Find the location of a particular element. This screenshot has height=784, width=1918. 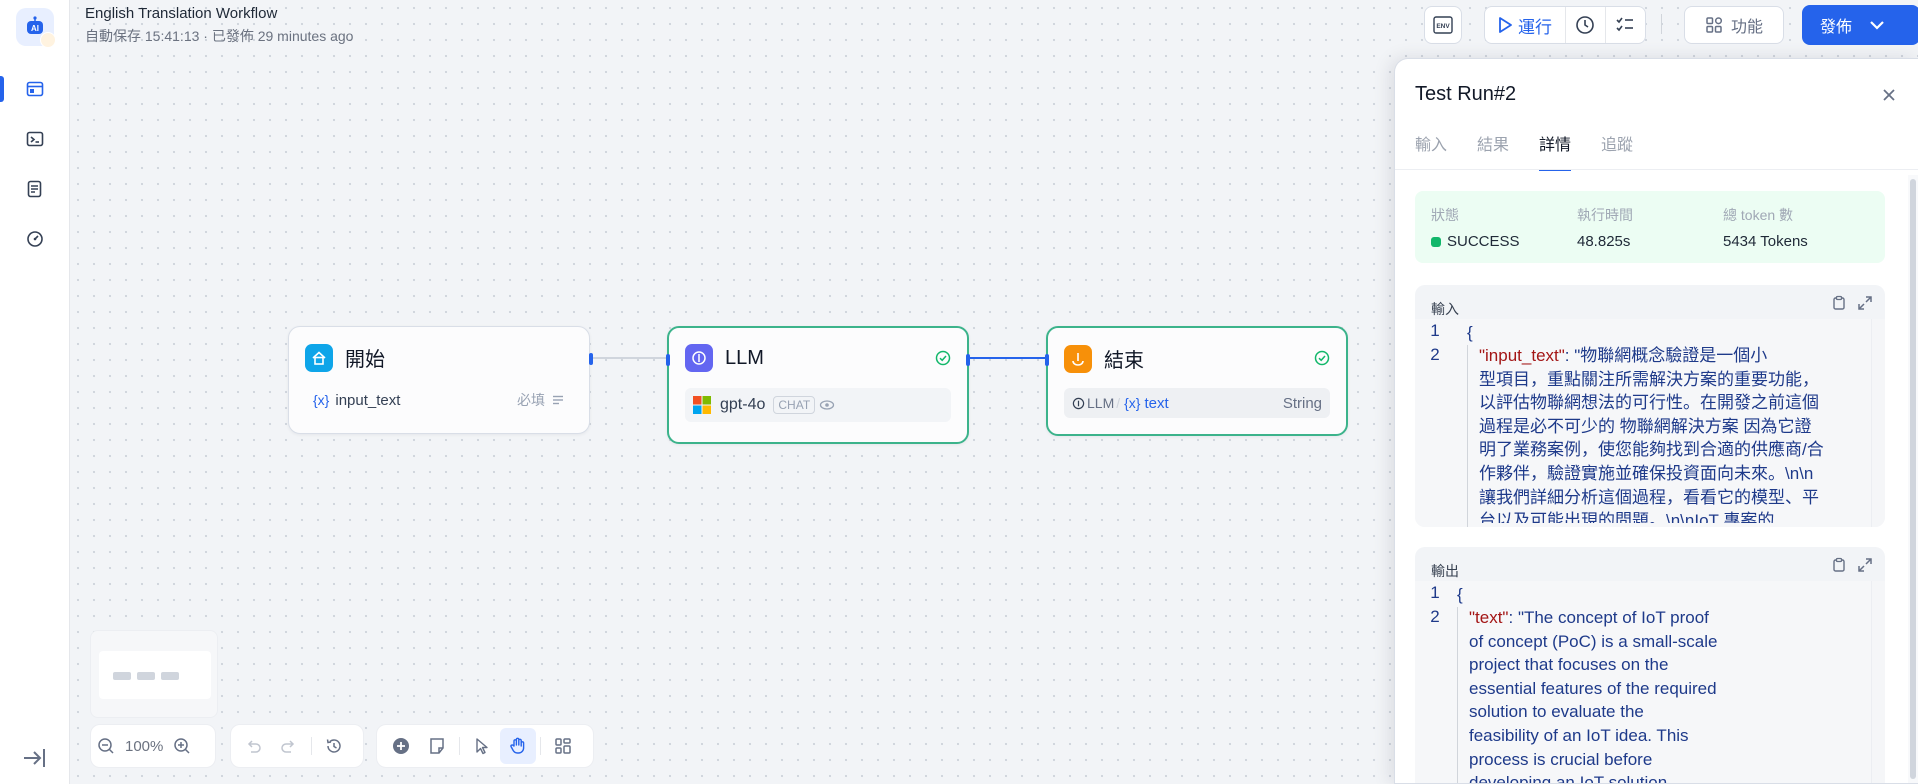

publish-button: 發佈 is located at coordinates (1860, 25).